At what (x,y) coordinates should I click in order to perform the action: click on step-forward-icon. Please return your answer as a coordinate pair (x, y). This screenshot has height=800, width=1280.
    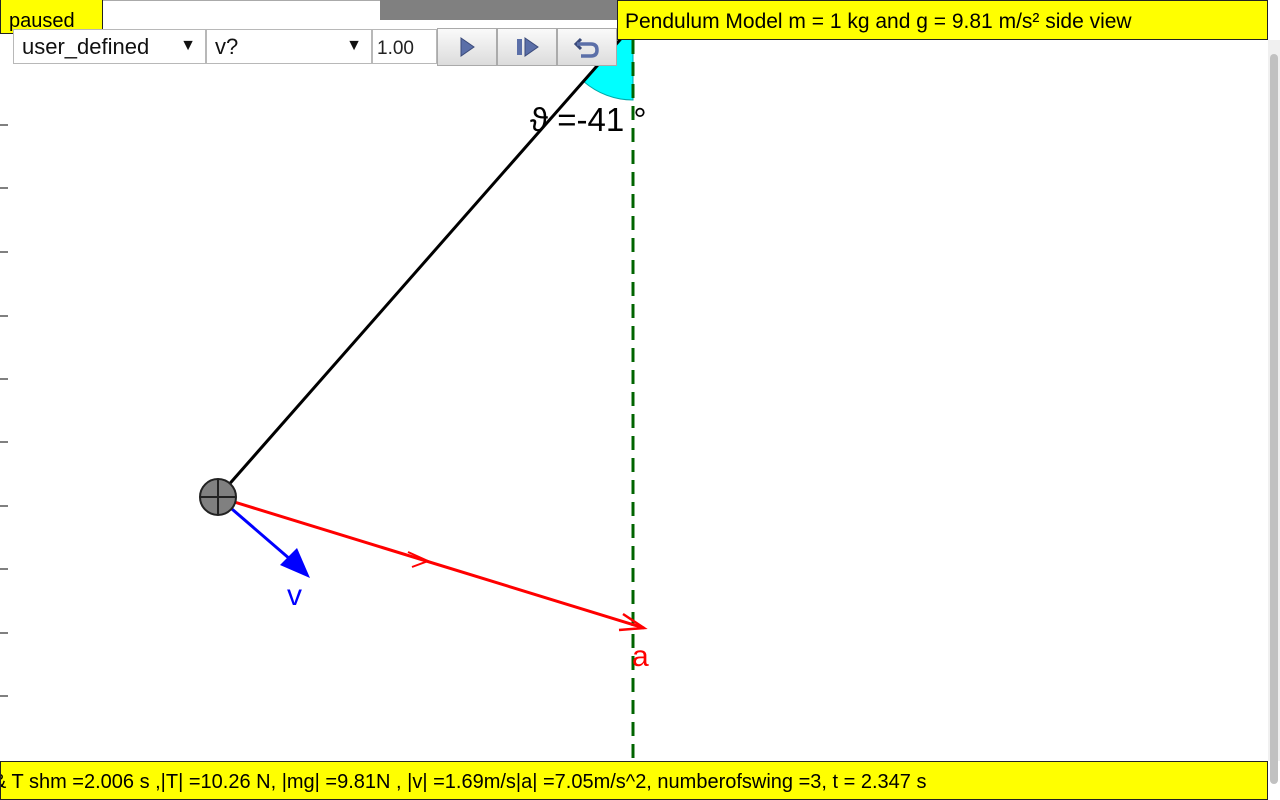
    Looking at the image, I should click on (528, 47).